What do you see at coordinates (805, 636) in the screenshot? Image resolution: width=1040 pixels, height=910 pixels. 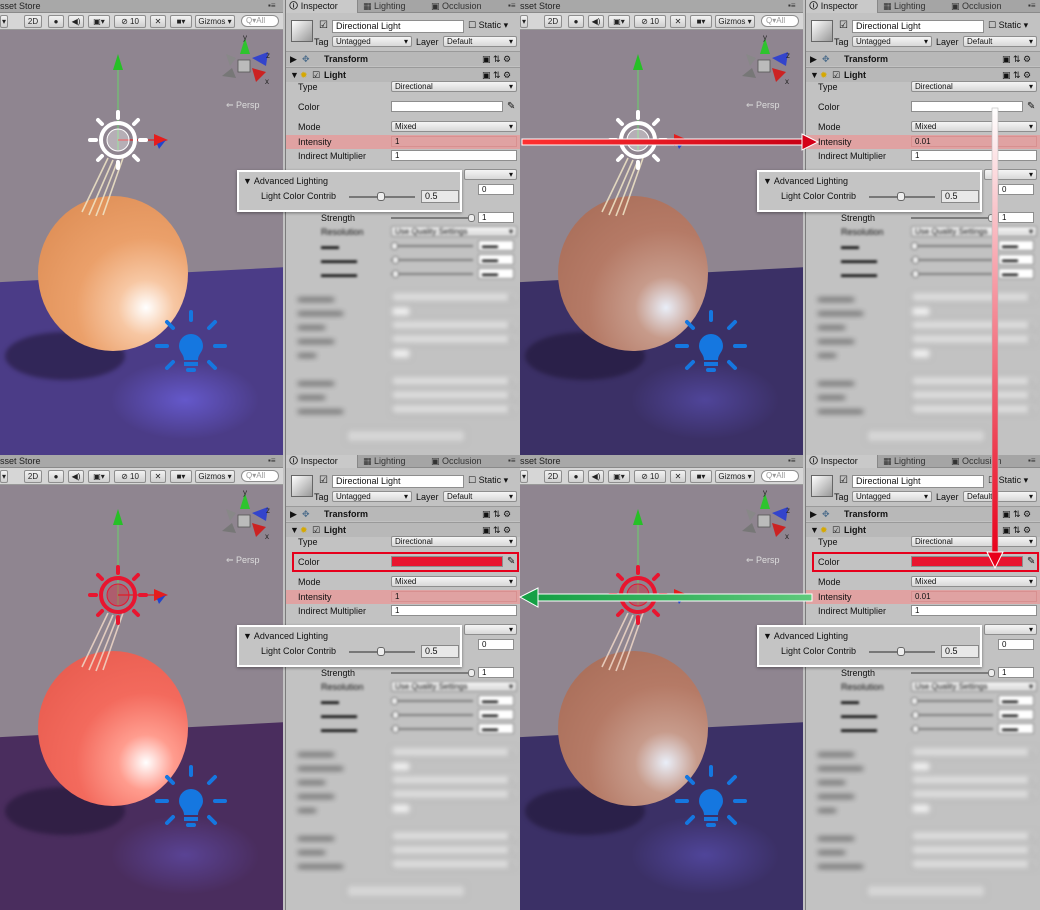 I see `advanced-lighting-title: ▼ Advanced Lighting` at bounding box center [805, 636].